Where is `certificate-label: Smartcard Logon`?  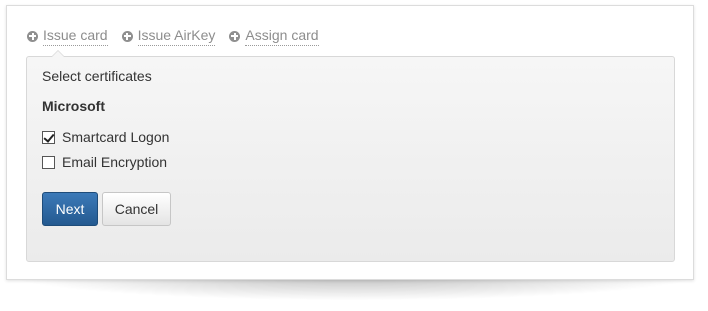
certificate-label: Smartcard Logon is located at coordinates (116, 137).